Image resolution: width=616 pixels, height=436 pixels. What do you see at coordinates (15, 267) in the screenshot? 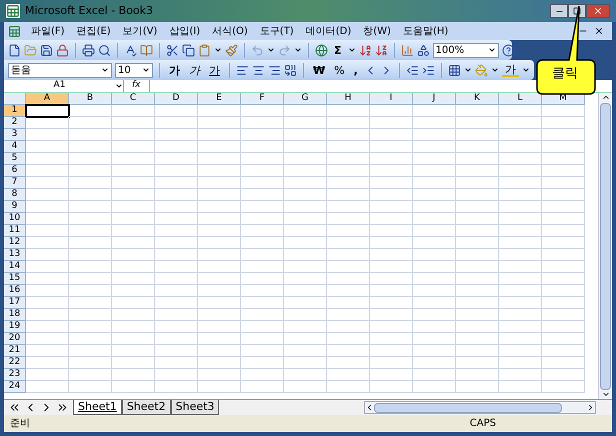
I see `row-header: 14` at bounding box center [15, 267].